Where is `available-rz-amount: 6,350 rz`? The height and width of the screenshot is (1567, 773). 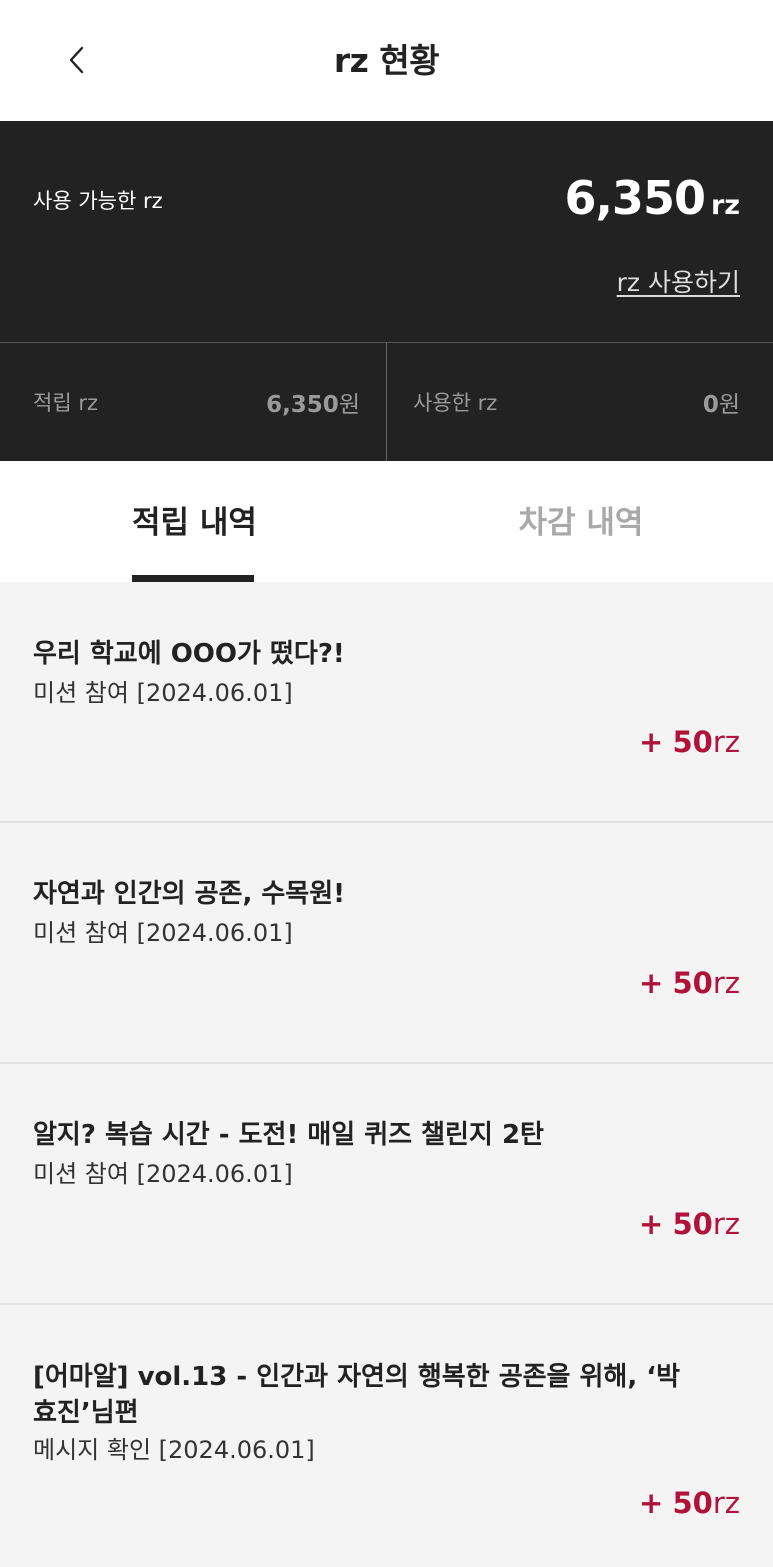 available-rz-amount: 6,350 rz is located at coordinates (652, 198).